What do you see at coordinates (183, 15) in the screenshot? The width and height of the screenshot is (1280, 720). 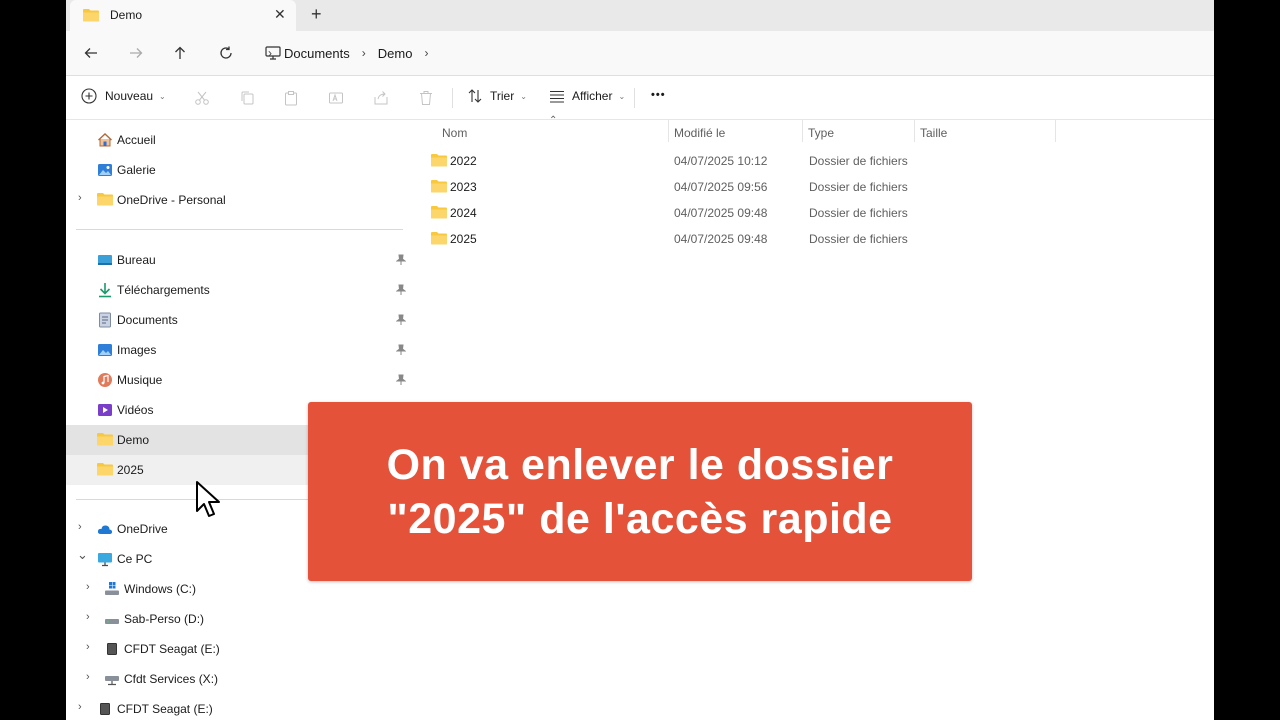 I see `tab-demo: Demo ✕` at bounding box center [183, 15].